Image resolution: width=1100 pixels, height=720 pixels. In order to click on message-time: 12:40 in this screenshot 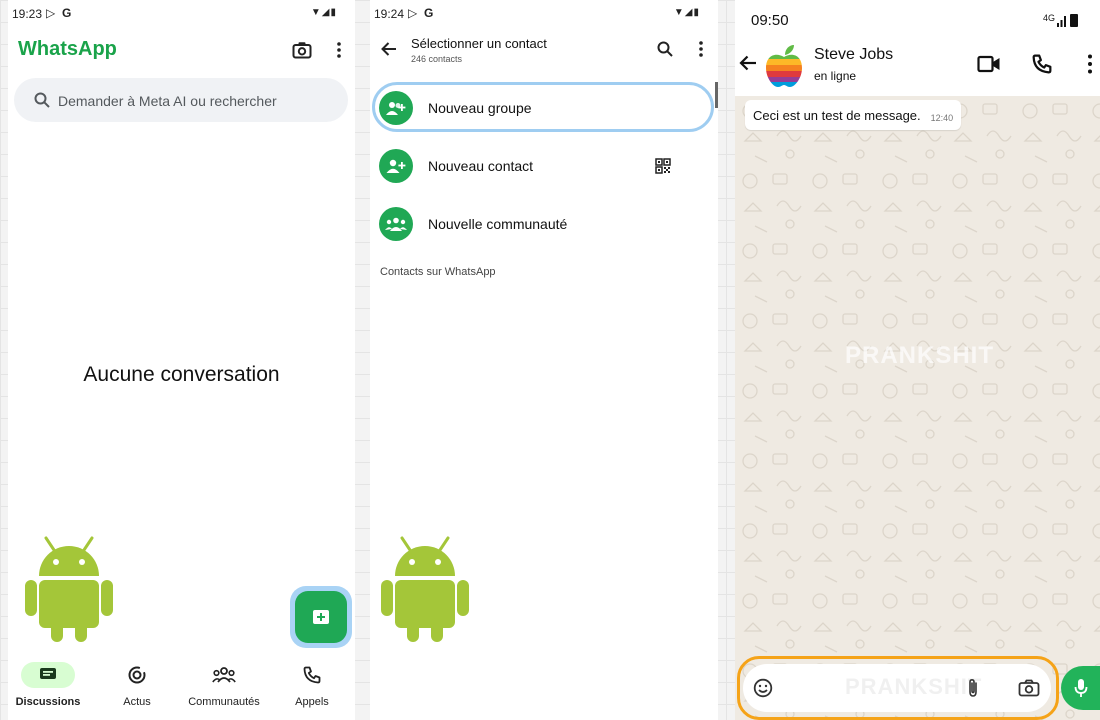, I will do `click(942, 118)`.